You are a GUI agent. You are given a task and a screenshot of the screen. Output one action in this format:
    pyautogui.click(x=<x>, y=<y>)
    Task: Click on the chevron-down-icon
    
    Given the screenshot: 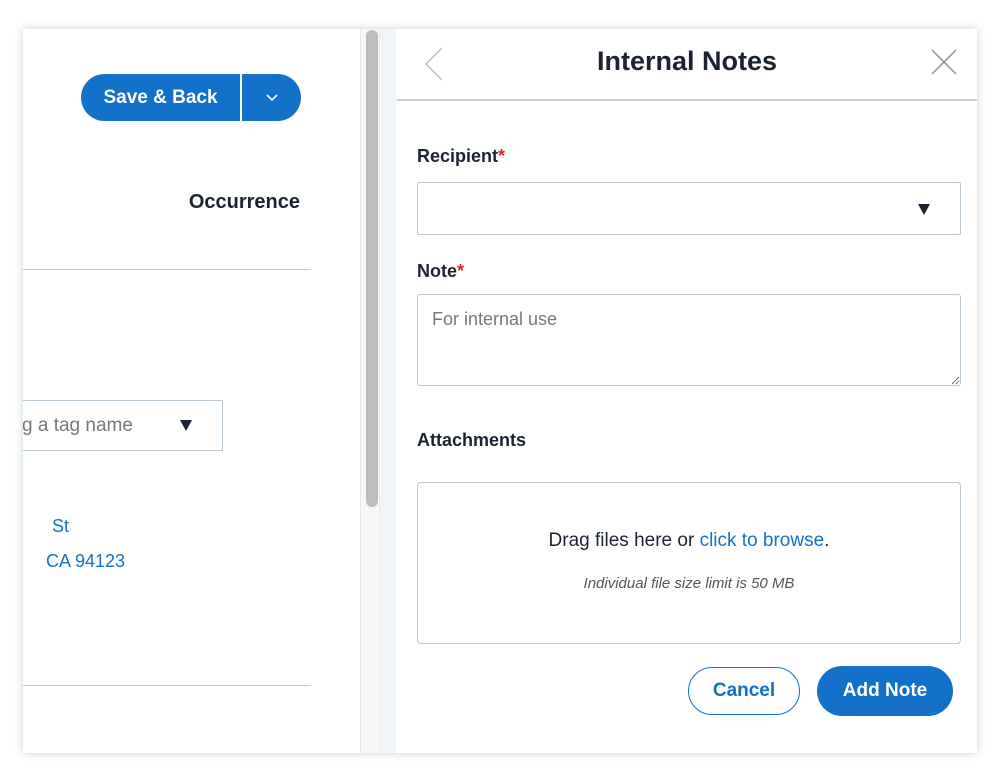 What is the action you would take?
    pyautogui.click(x=271, y=97)
    